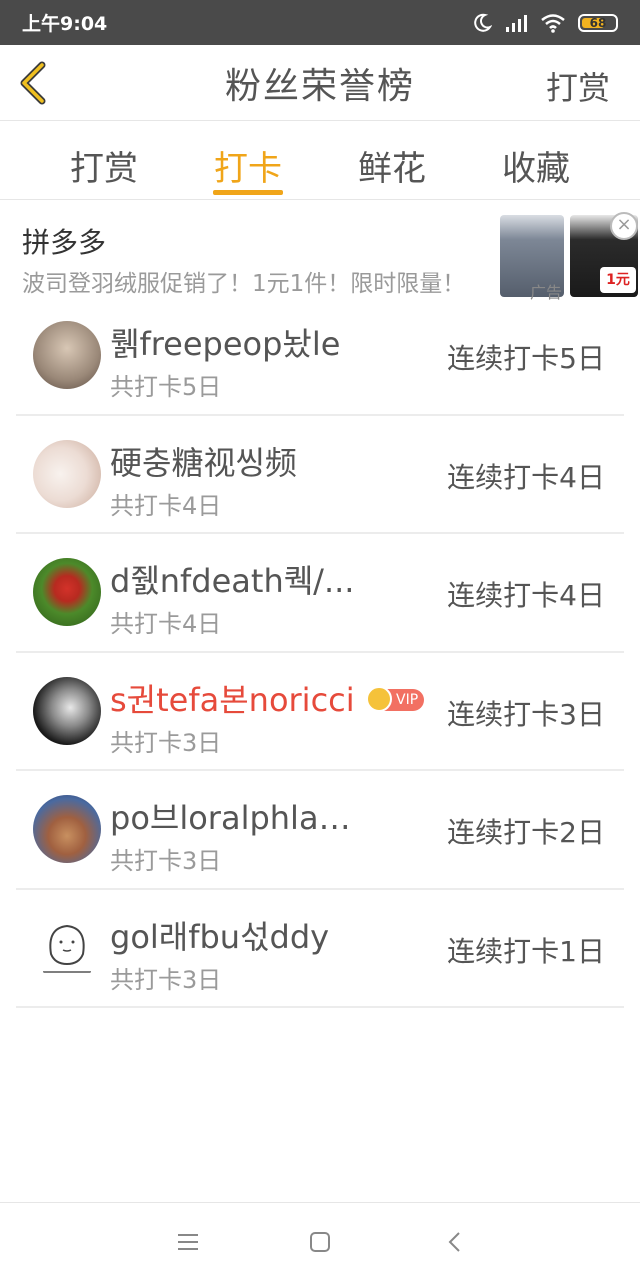 This screenshot has width=640, height=1280. Describe the element at coordinates (64, 242) in the screenshot. I see `ad-title: 拼多多` at that location.